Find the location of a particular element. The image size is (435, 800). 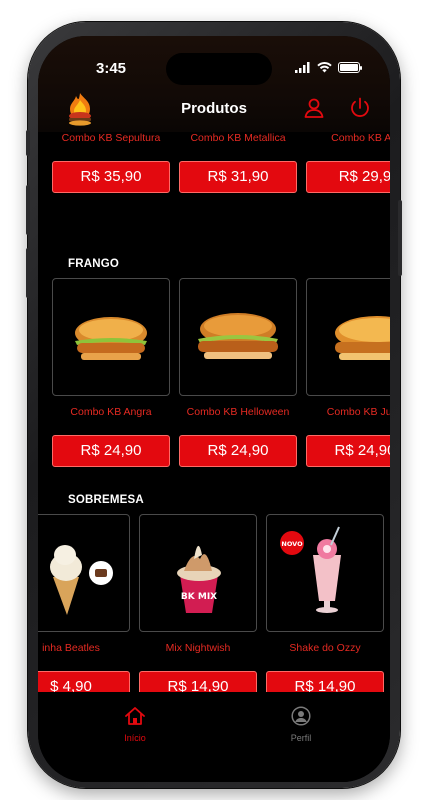

product-card: Combo KB Helloween R$ 24,90 is located at coordinates (238, 372).